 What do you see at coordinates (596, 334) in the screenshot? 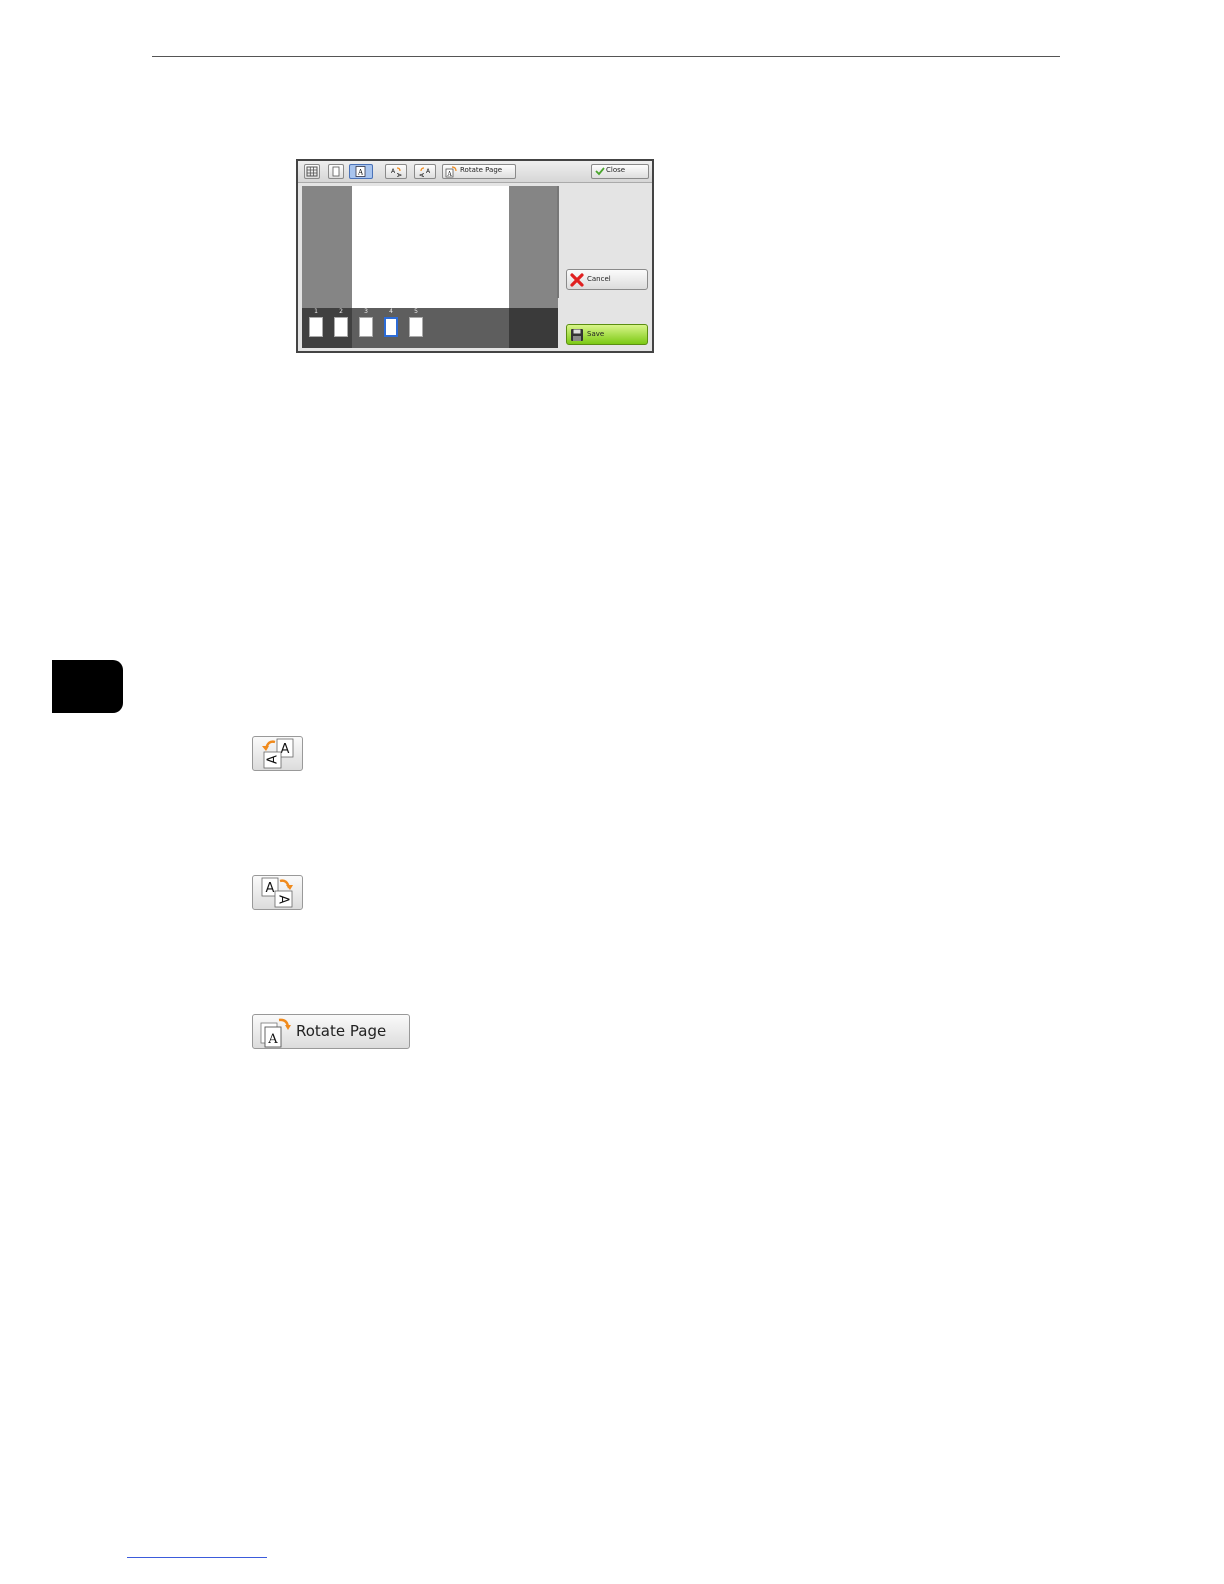
I see `save-label: Save` at bounding box center [596, 334].